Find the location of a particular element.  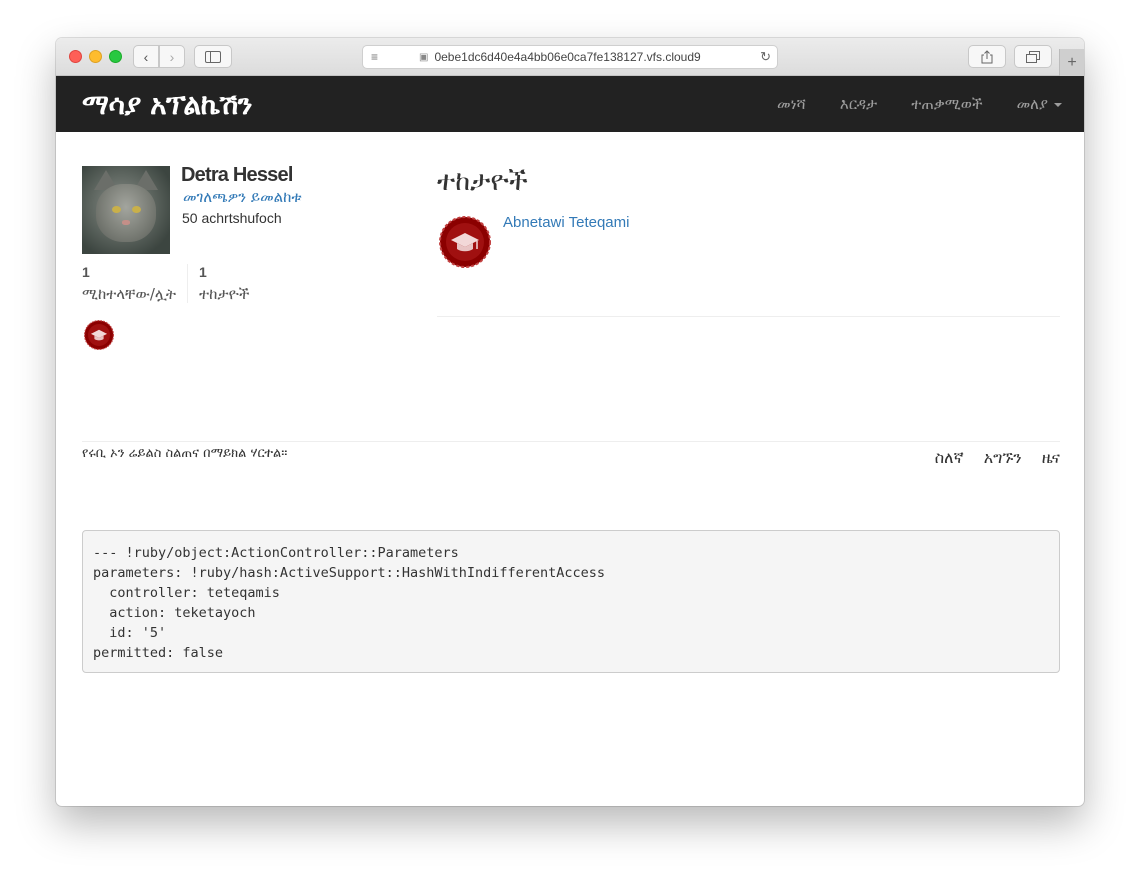

navbar: ማሳያ አፕልኬሽን መነሻ እርዳታ ተጠቃሚወች መለያ is located at coordinates (570, 104).